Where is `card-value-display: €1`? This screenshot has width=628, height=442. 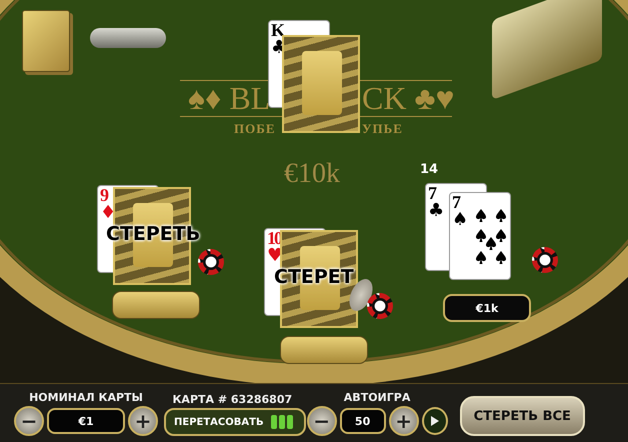 card-value-display: €1 is located at coordinates (86, 421).